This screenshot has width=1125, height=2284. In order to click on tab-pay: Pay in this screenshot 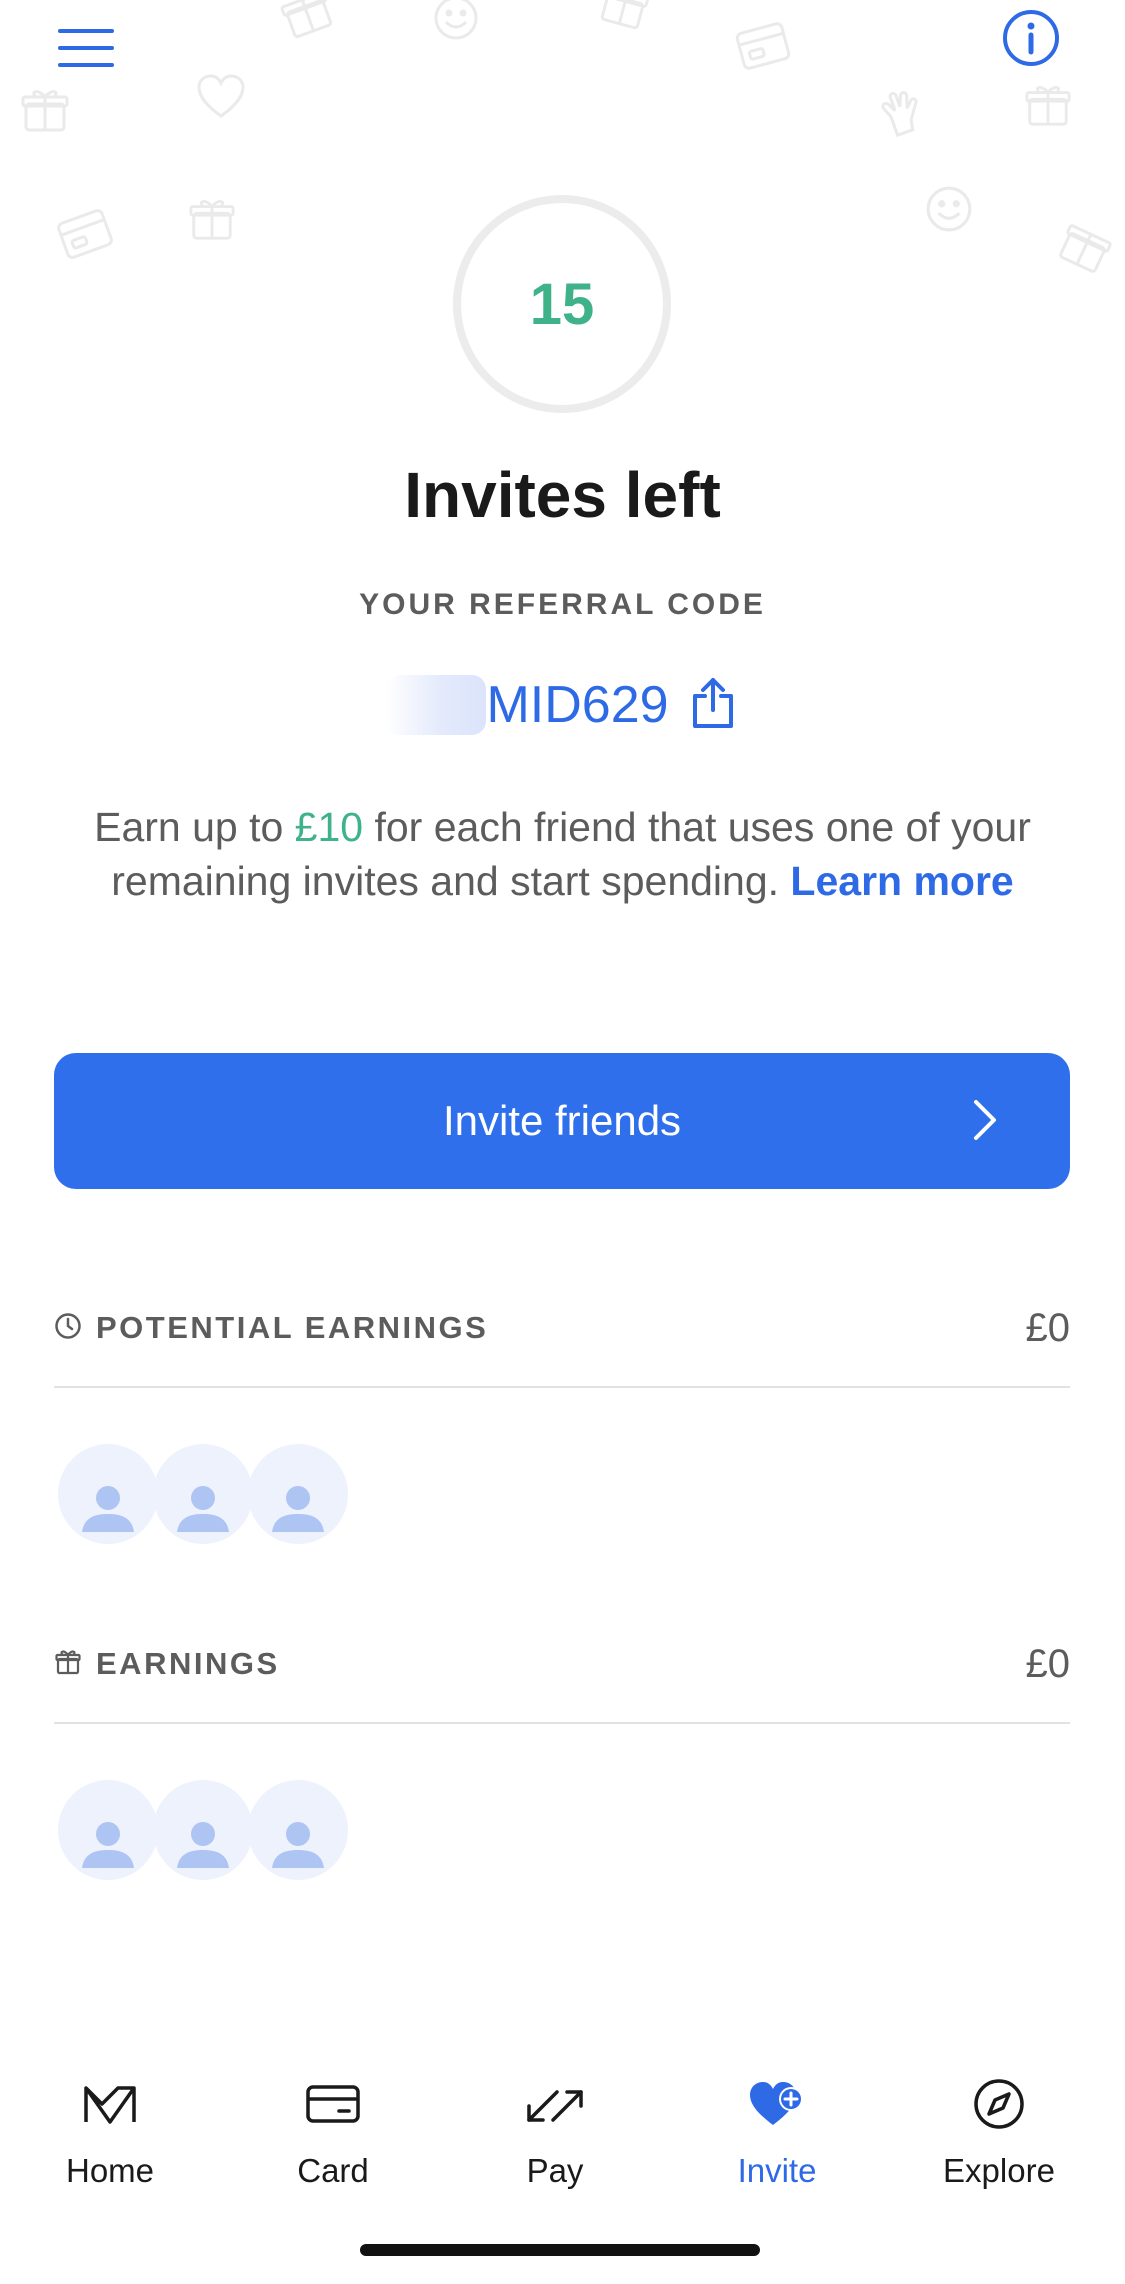, I will do `click(555, 2135)`.